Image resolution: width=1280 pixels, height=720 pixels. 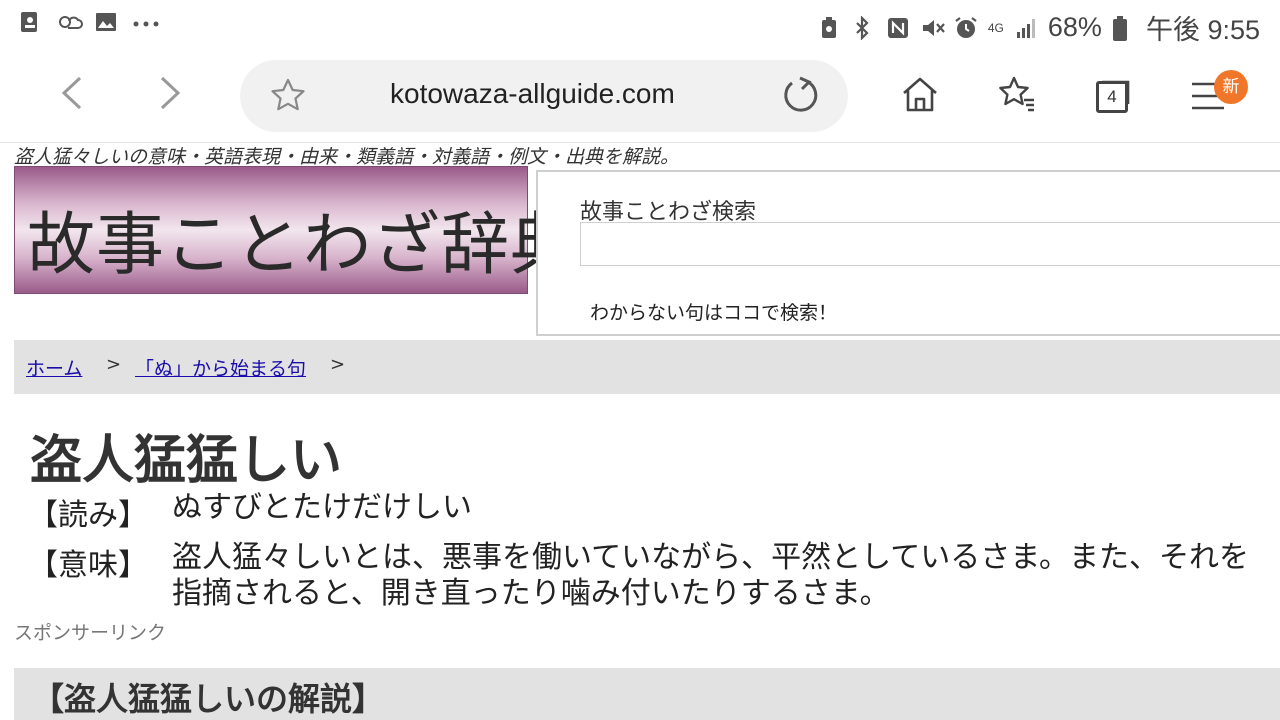 I want to click on battery-percent: 68%, so click(x=1074, y=27).